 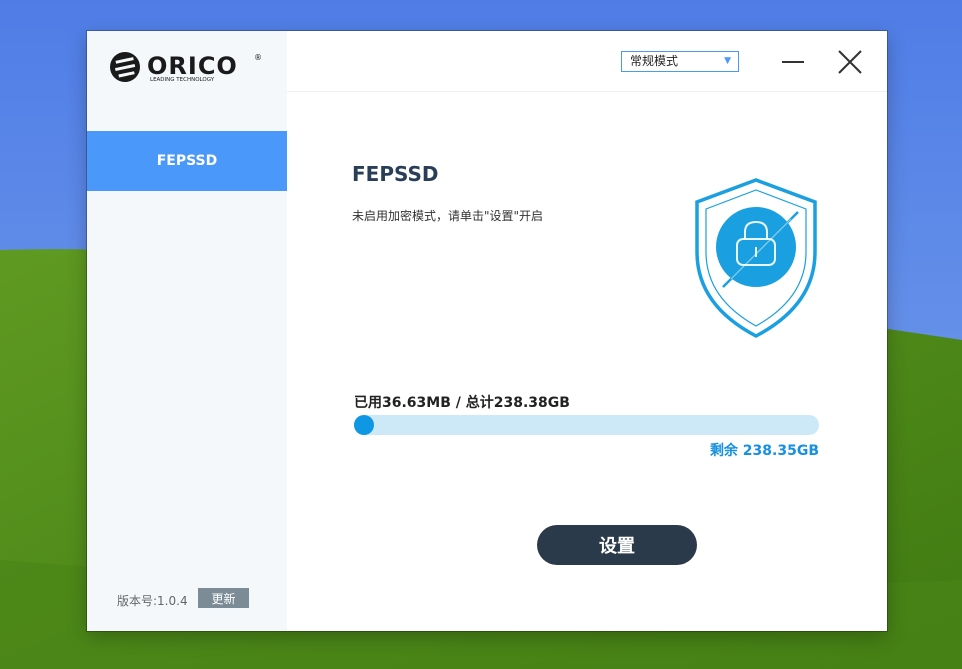 I want to click on close-button, so click(x=850, y=62).